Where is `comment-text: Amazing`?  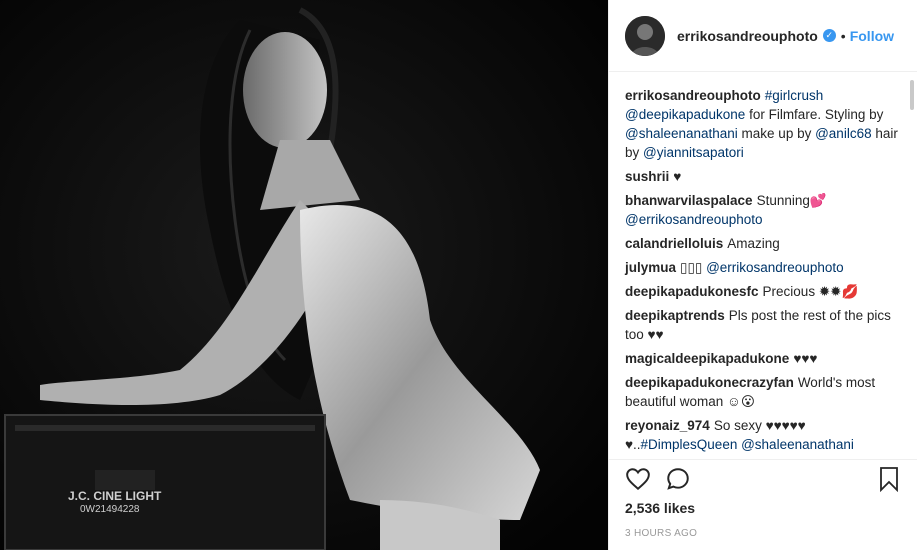 comment-text: Amazing is located at coordinates (753, 243).